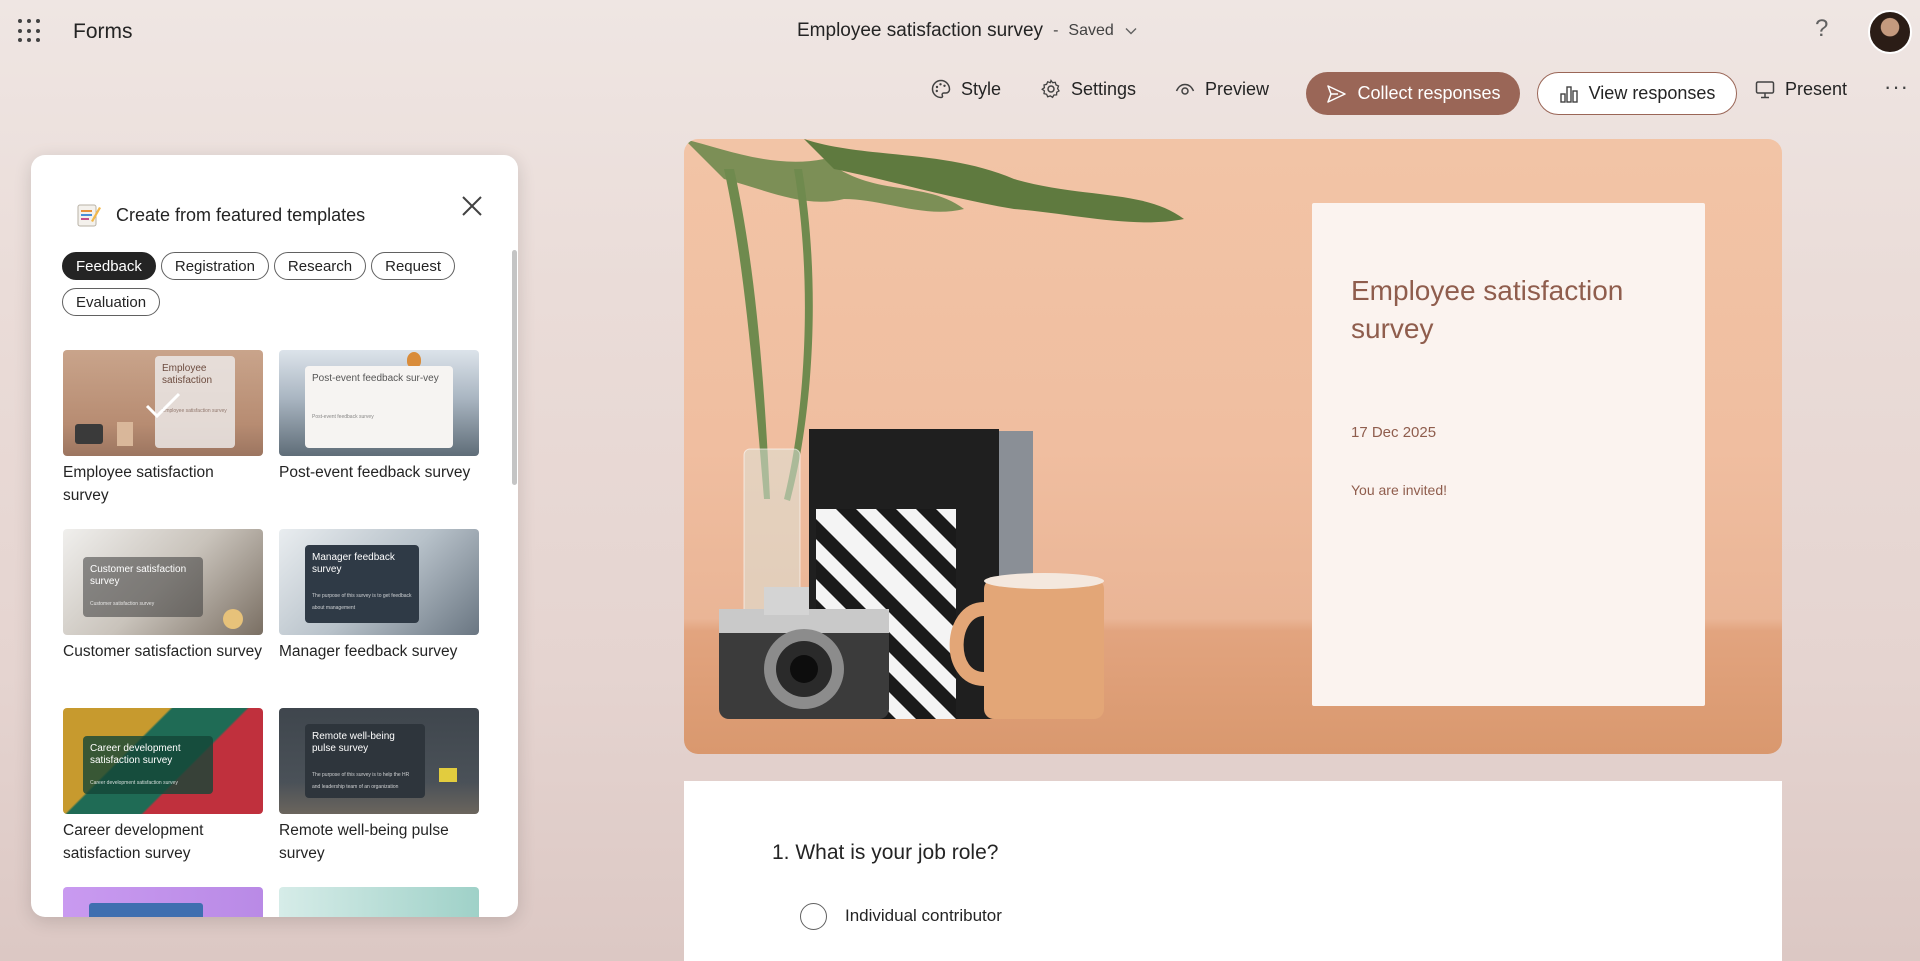  What do you see at coordinates (1233, 871) in the screenshot?
I see `question-card` at bounding box center [1233, 871].